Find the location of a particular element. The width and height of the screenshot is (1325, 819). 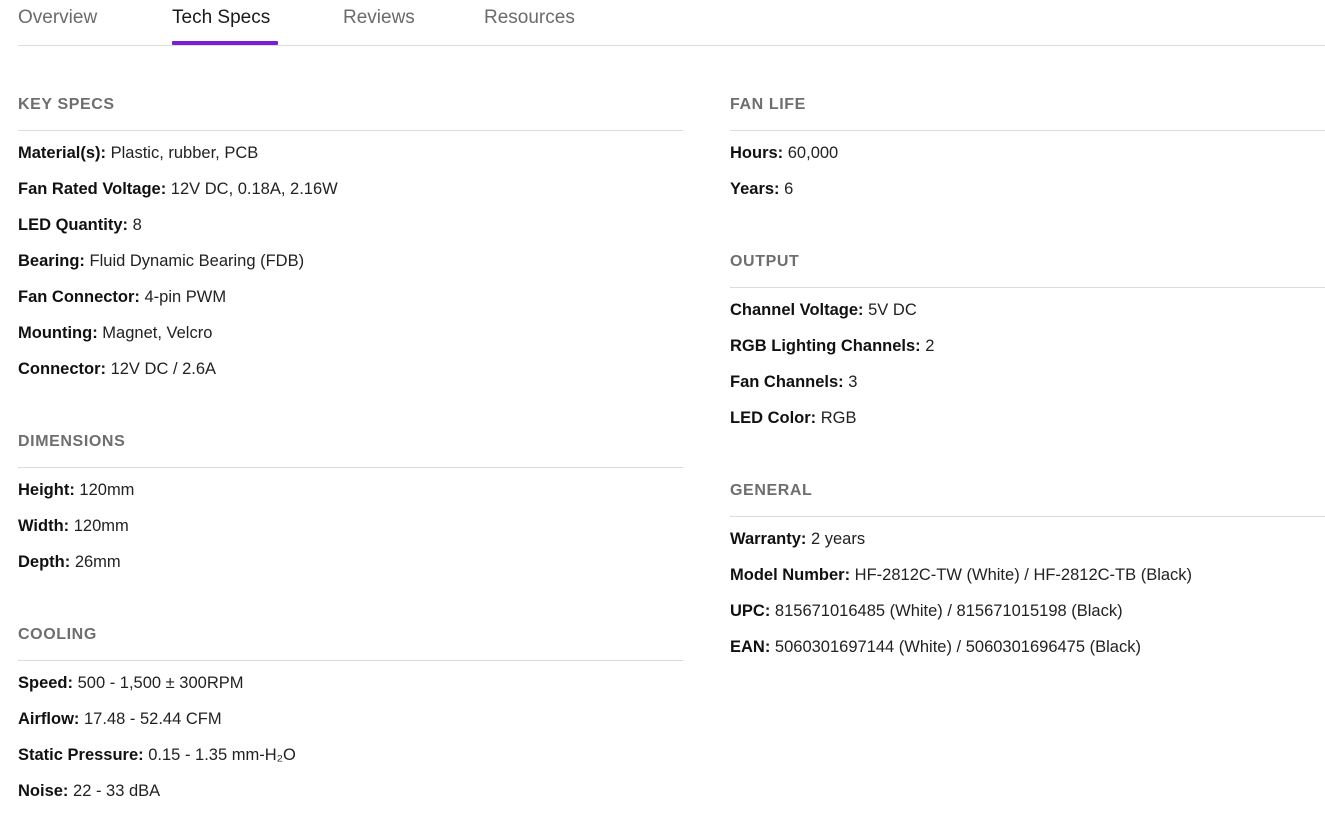

spec-value: 2 is located at coordinates (927, 346).